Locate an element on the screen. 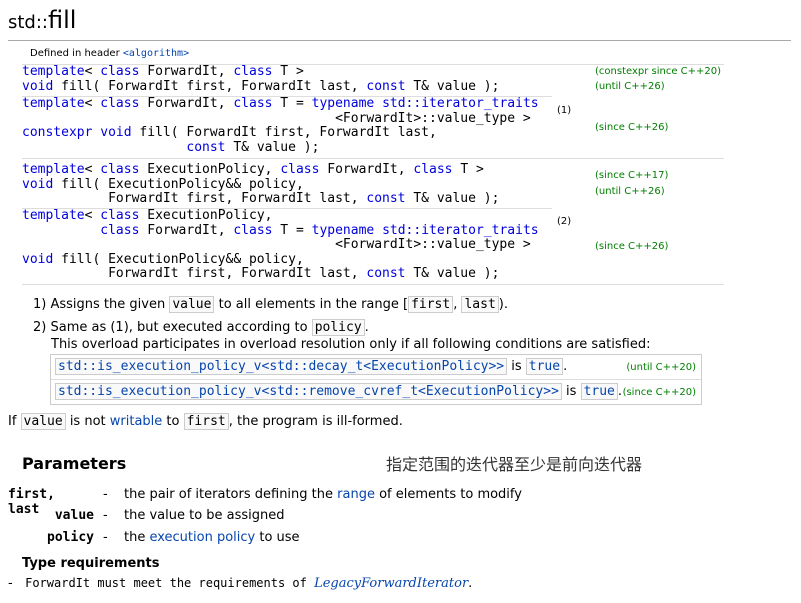 The width and height of the screenshot is (801, 603). ill-mid2: to is located at coordinates (173, 421).